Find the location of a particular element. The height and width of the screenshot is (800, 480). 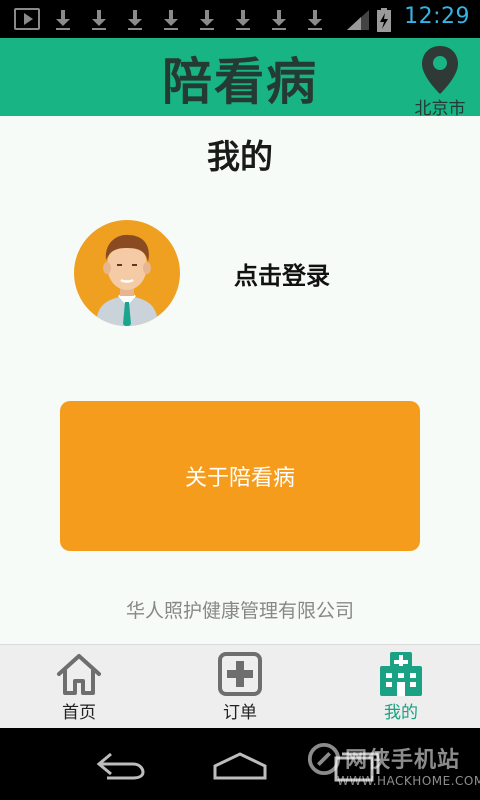

home-button-icon is located at coordinates (240, 767).